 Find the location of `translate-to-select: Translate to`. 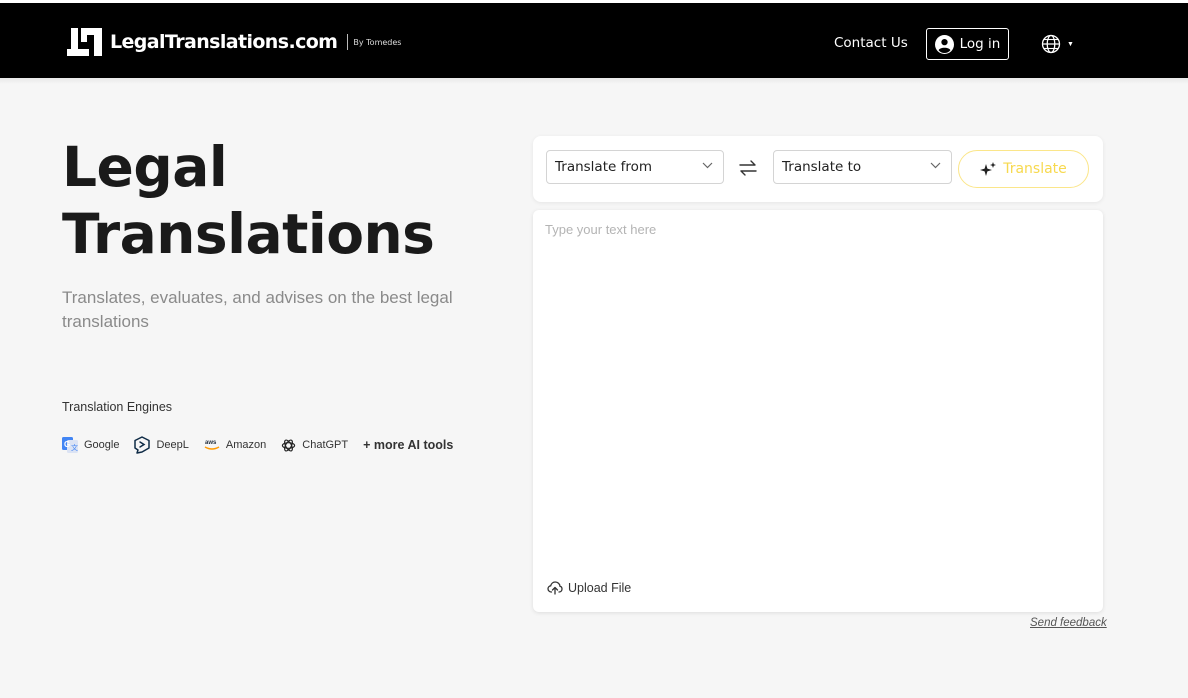

translate-to-select: Translate to is located at coordinates (862, 167).